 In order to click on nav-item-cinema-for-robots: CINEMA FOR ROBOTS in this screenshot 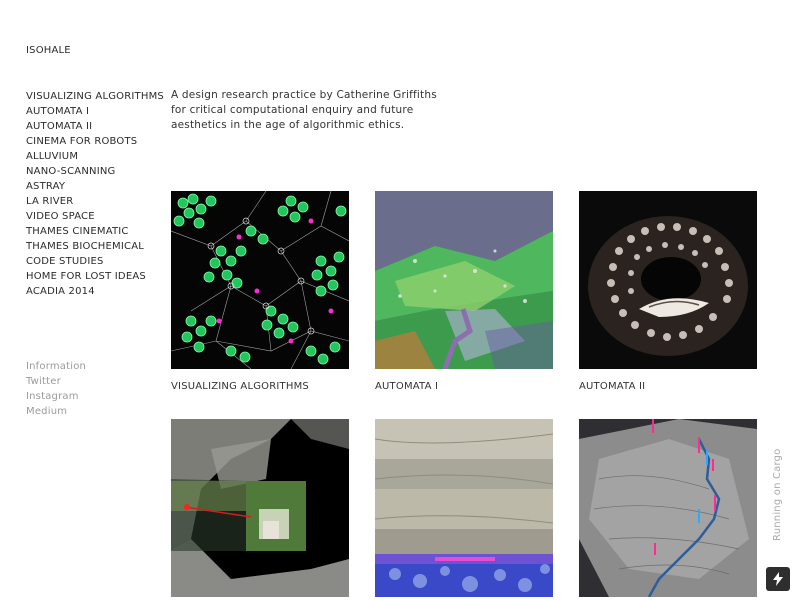, I will do `click(101, 141)`.